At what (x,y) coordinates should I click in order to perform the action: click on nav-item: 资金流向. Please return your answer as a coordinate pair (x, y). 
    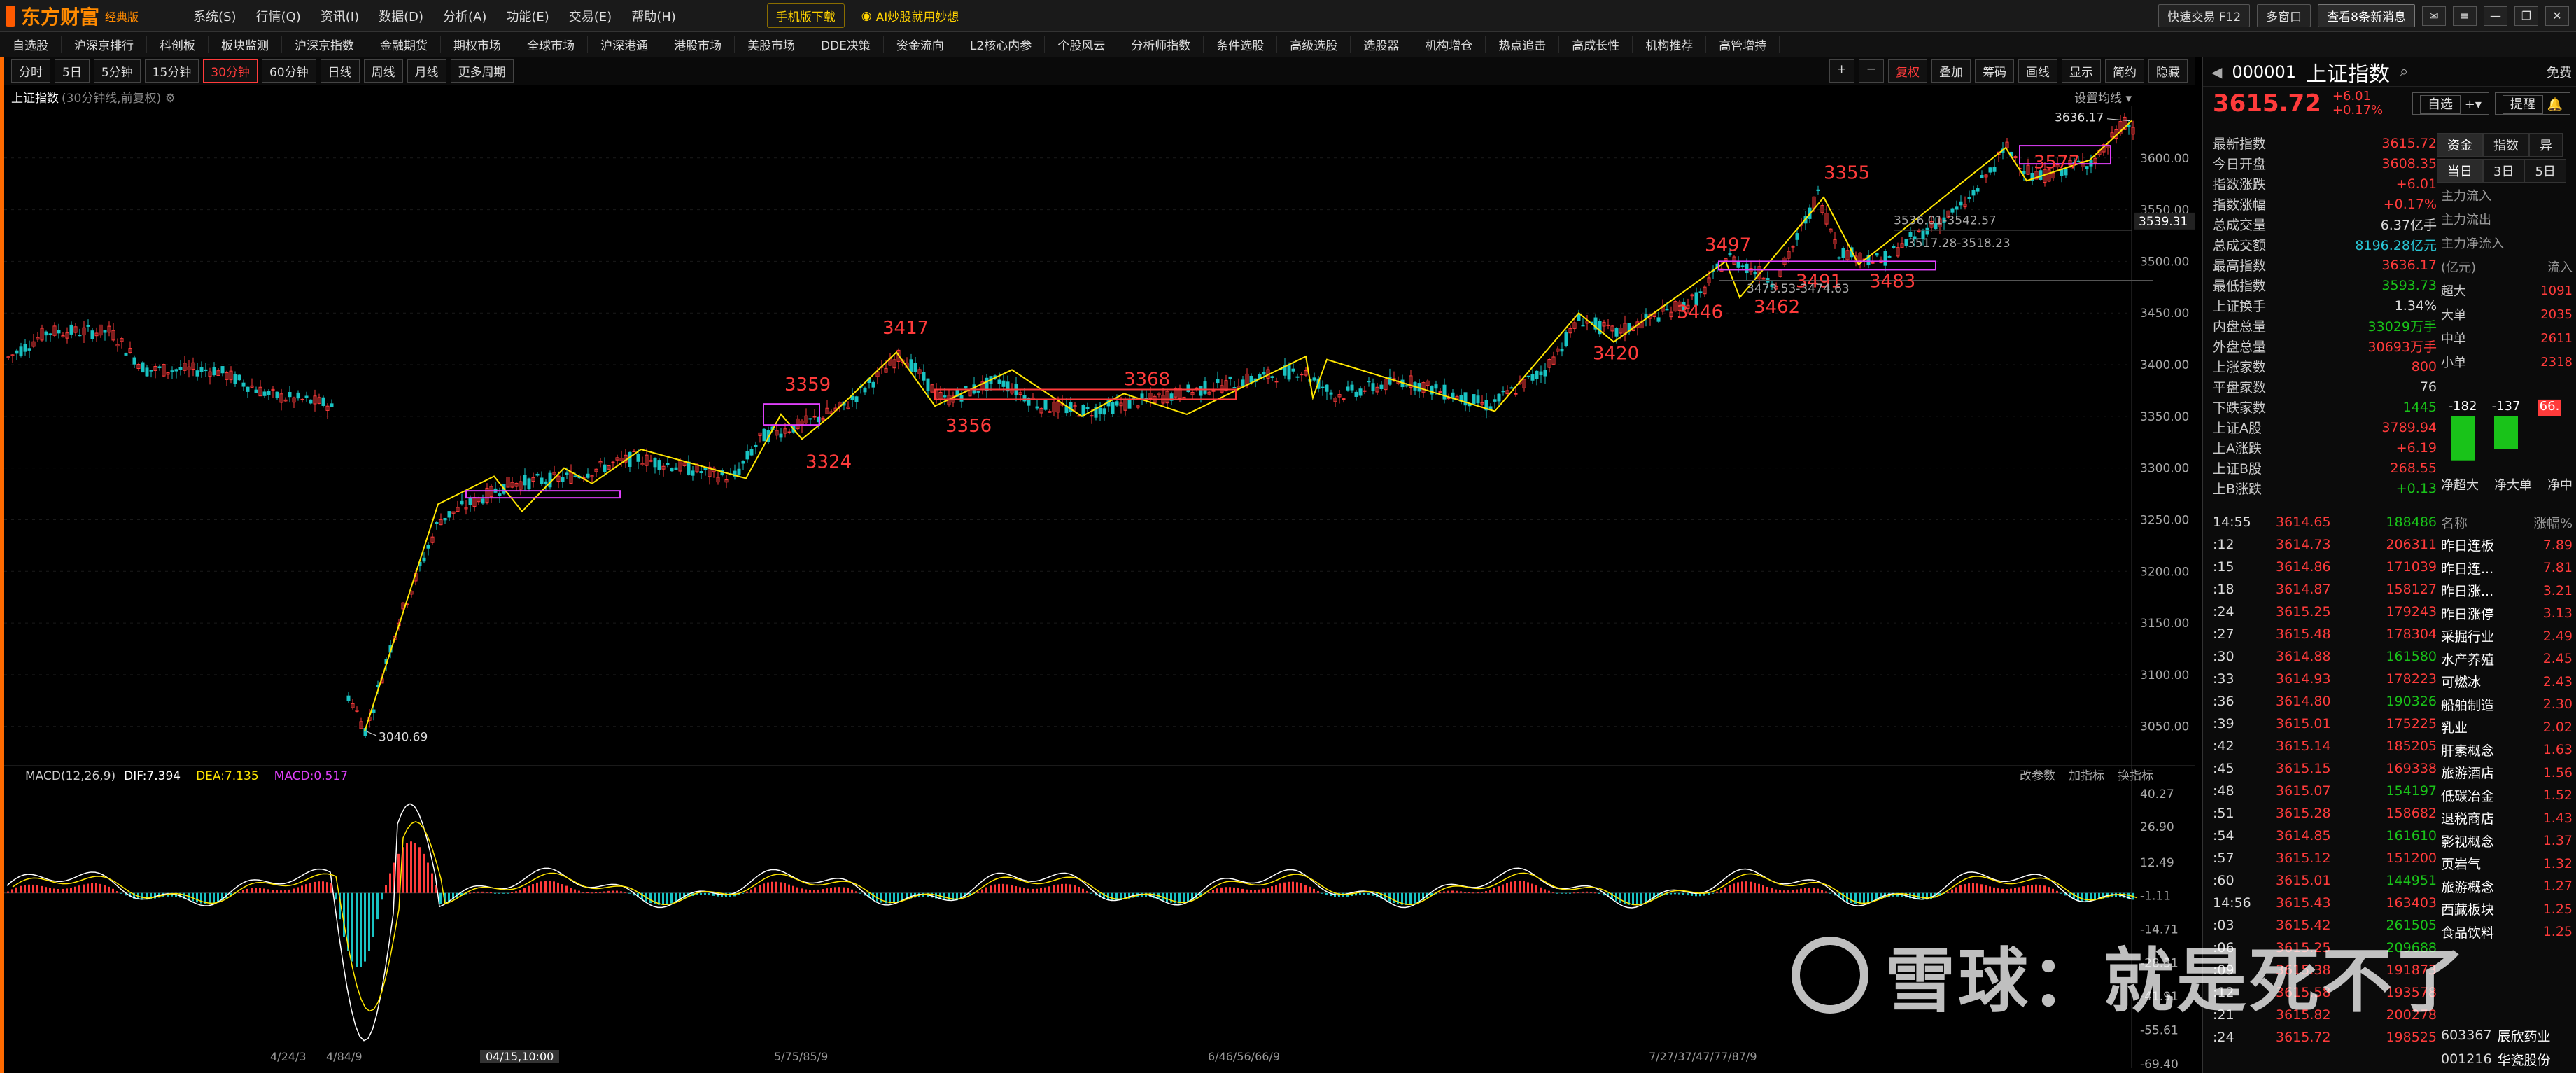
    Looking at the image, I should click on (920, 44).